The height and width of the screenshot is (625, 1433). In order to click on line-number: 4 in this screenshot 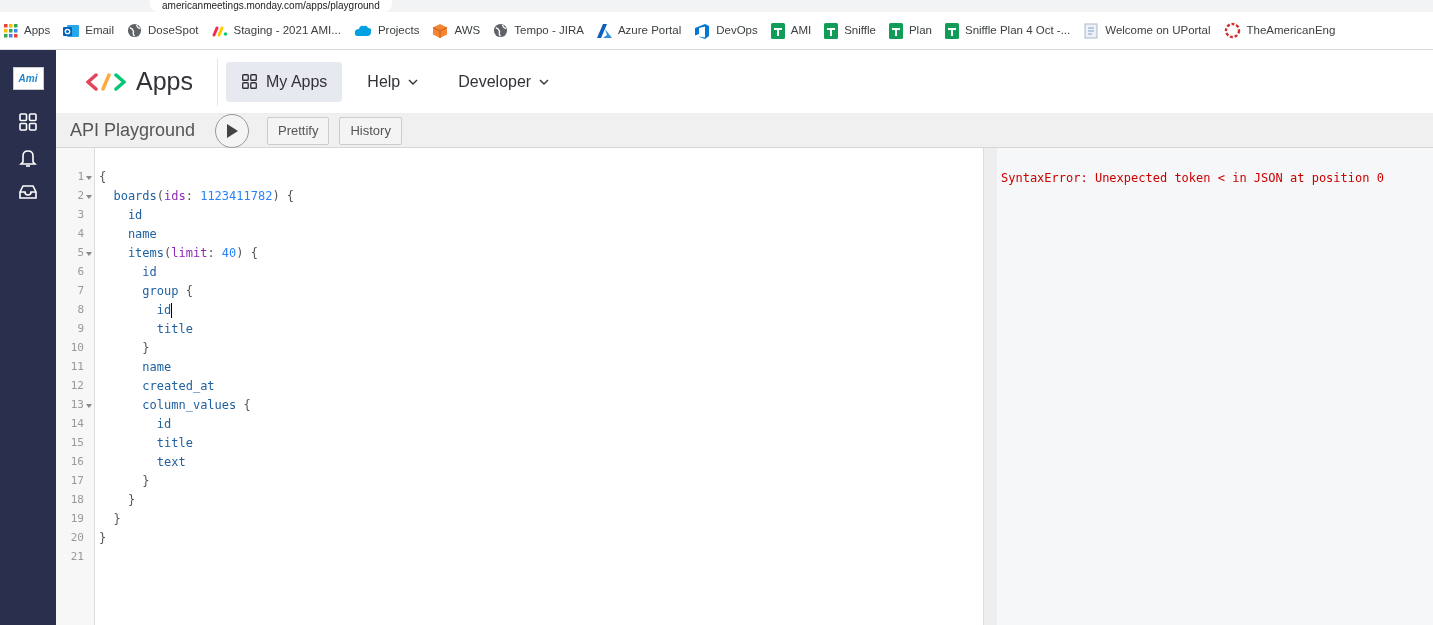, I will do `click(80, 234)`.